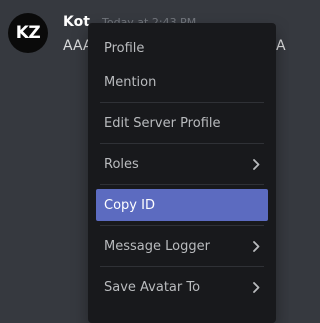 Image resolution: width=320 pixels, height=323 pixels. I want to click on menu-item-profile: Profile, so click(182, 48).